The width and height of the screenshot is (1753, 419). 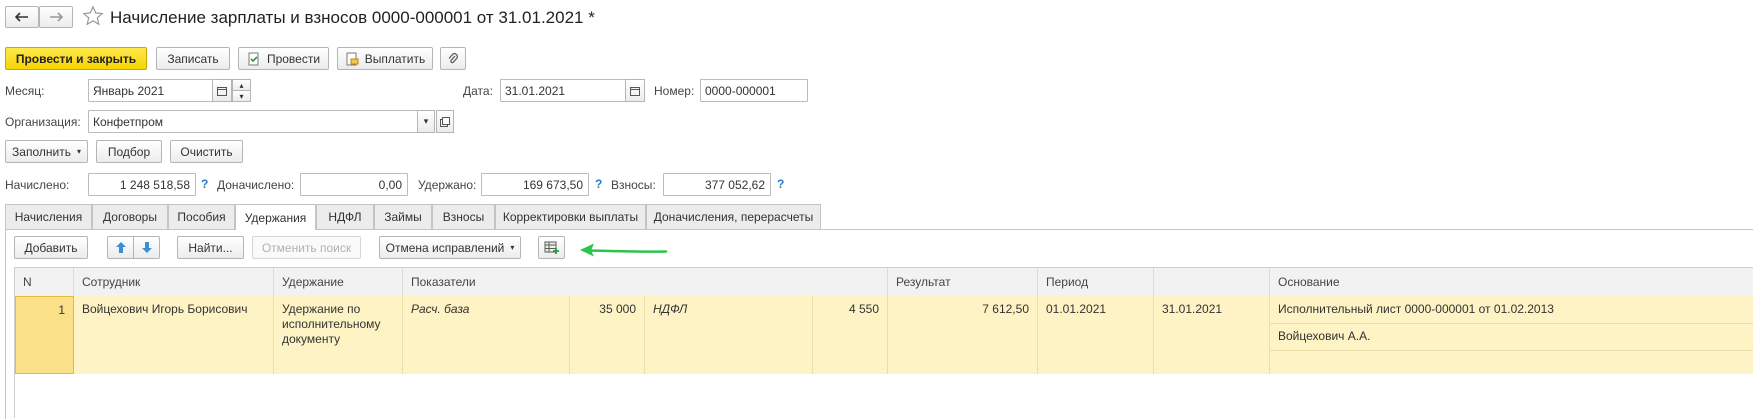 I want to click on extra-accrued-field: 0,00, so click(x=354, y=184).